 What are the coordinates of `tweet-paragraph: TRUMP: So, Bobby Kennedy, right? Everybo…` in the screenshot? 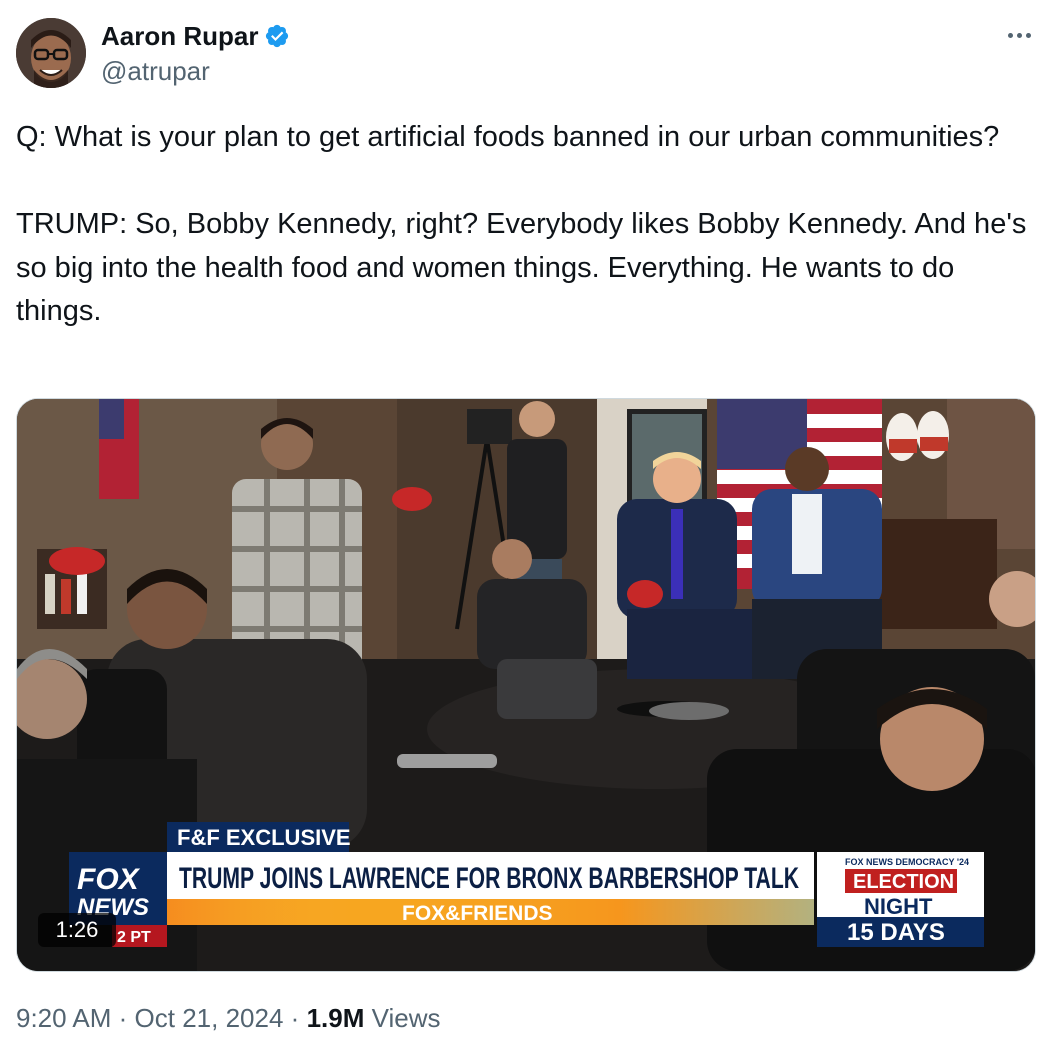 It's located at (521, 267).